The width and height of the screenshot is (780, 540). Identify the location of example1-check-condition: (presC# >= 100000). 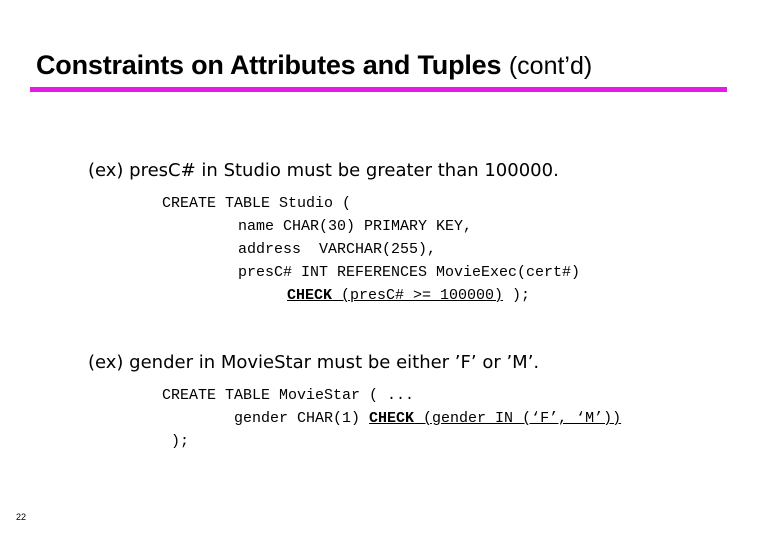
(418, 295).